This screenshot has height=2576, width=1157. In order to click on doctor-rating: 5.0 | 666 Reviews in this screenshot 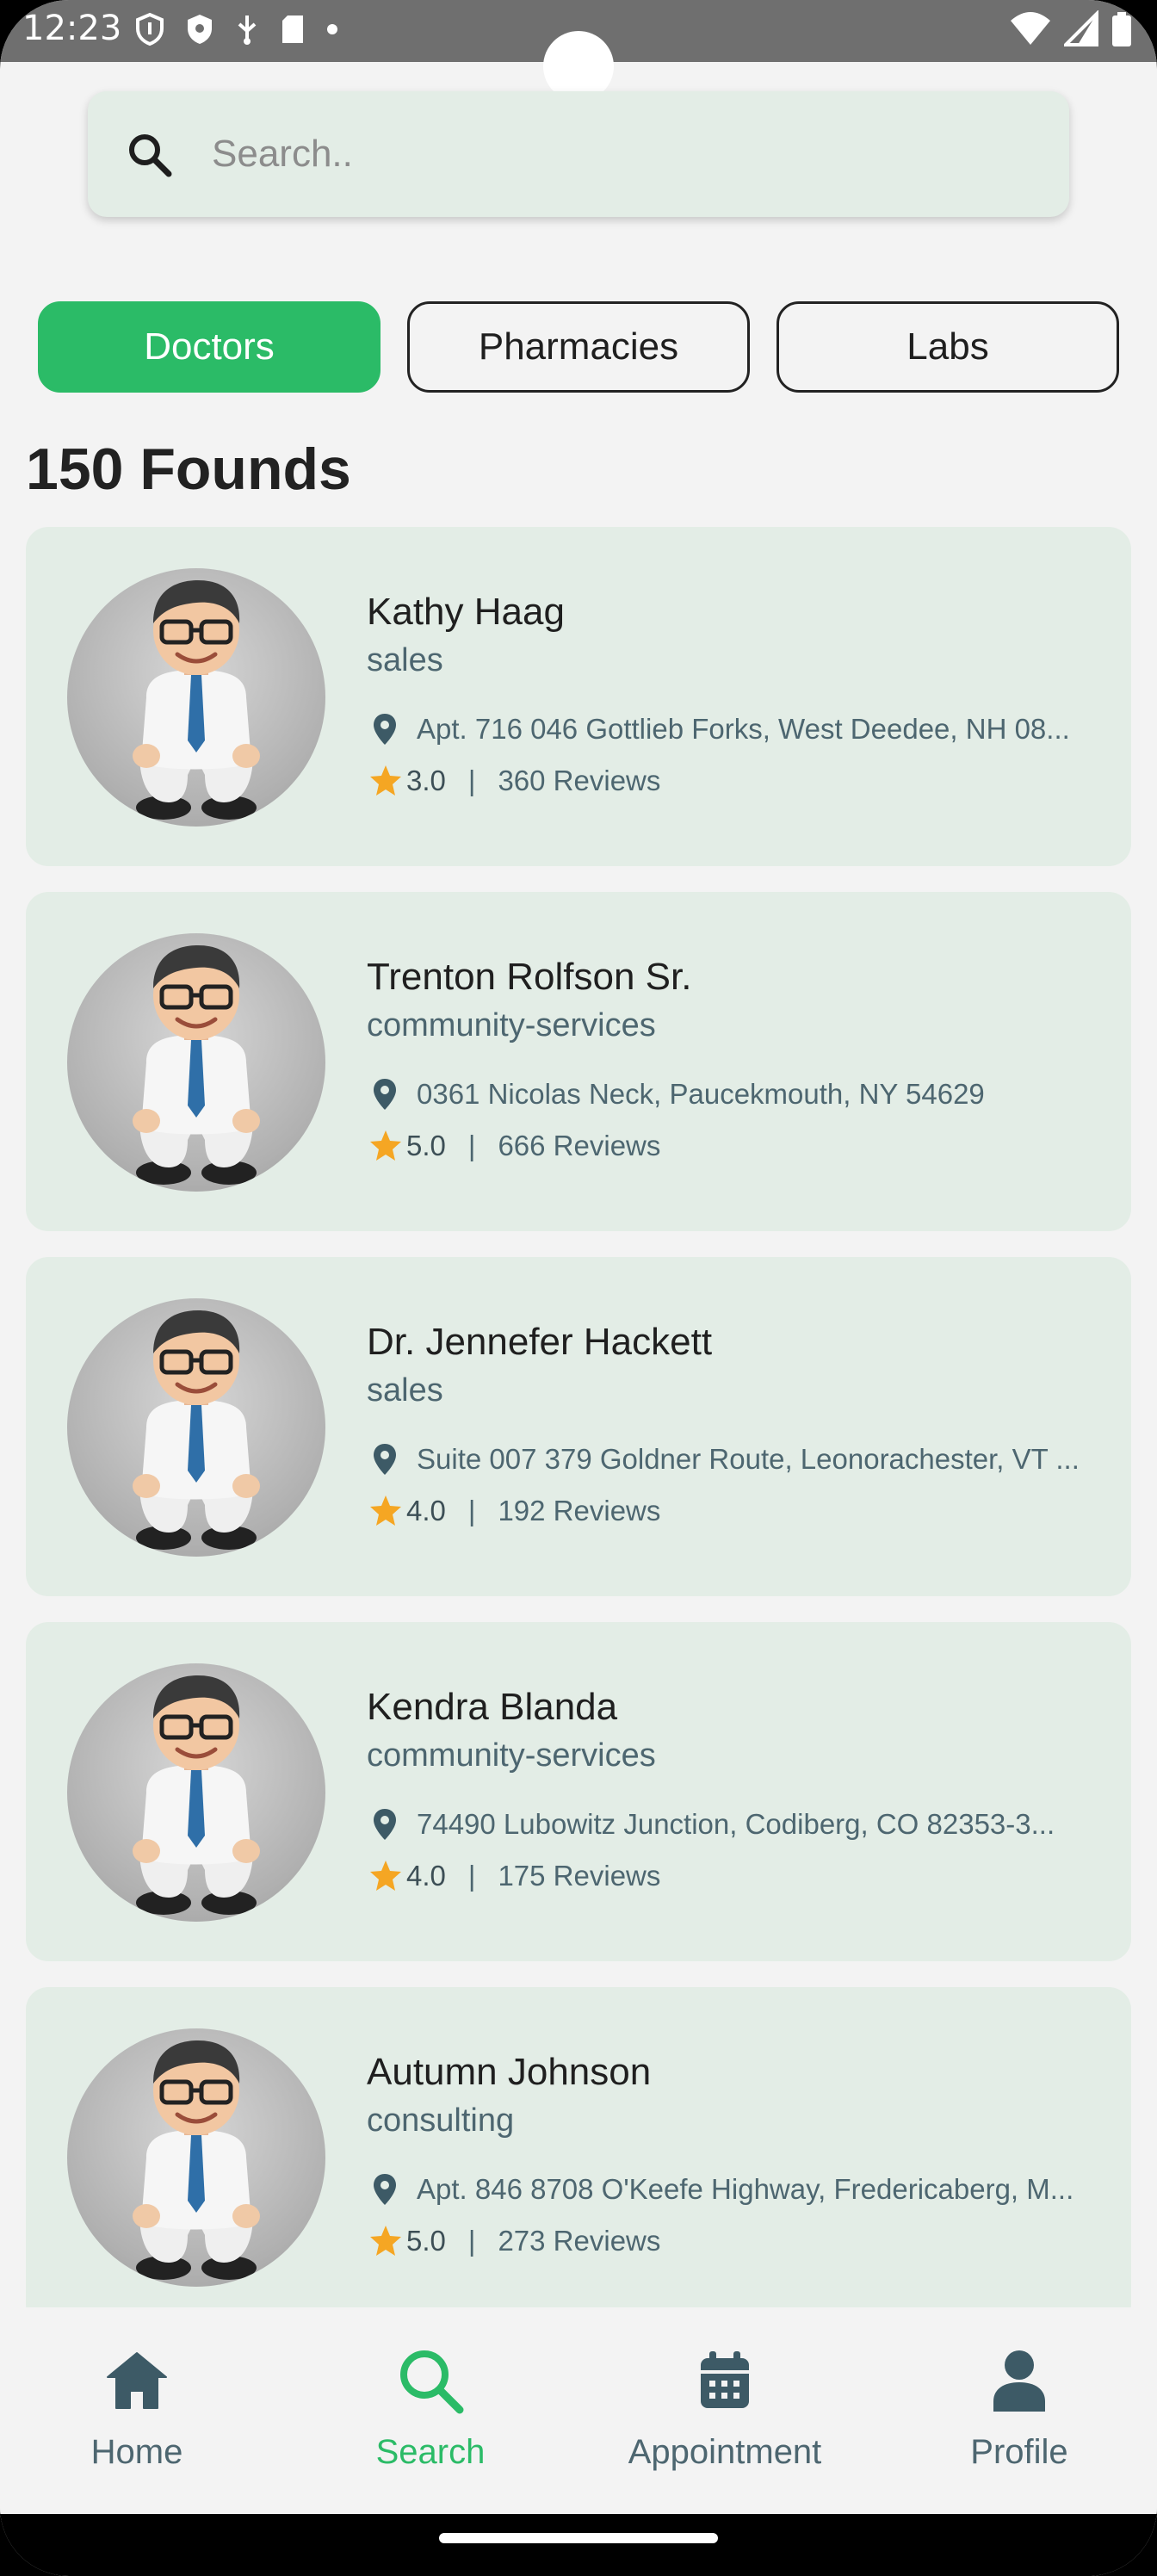, I will do `click(514, 1146)`.